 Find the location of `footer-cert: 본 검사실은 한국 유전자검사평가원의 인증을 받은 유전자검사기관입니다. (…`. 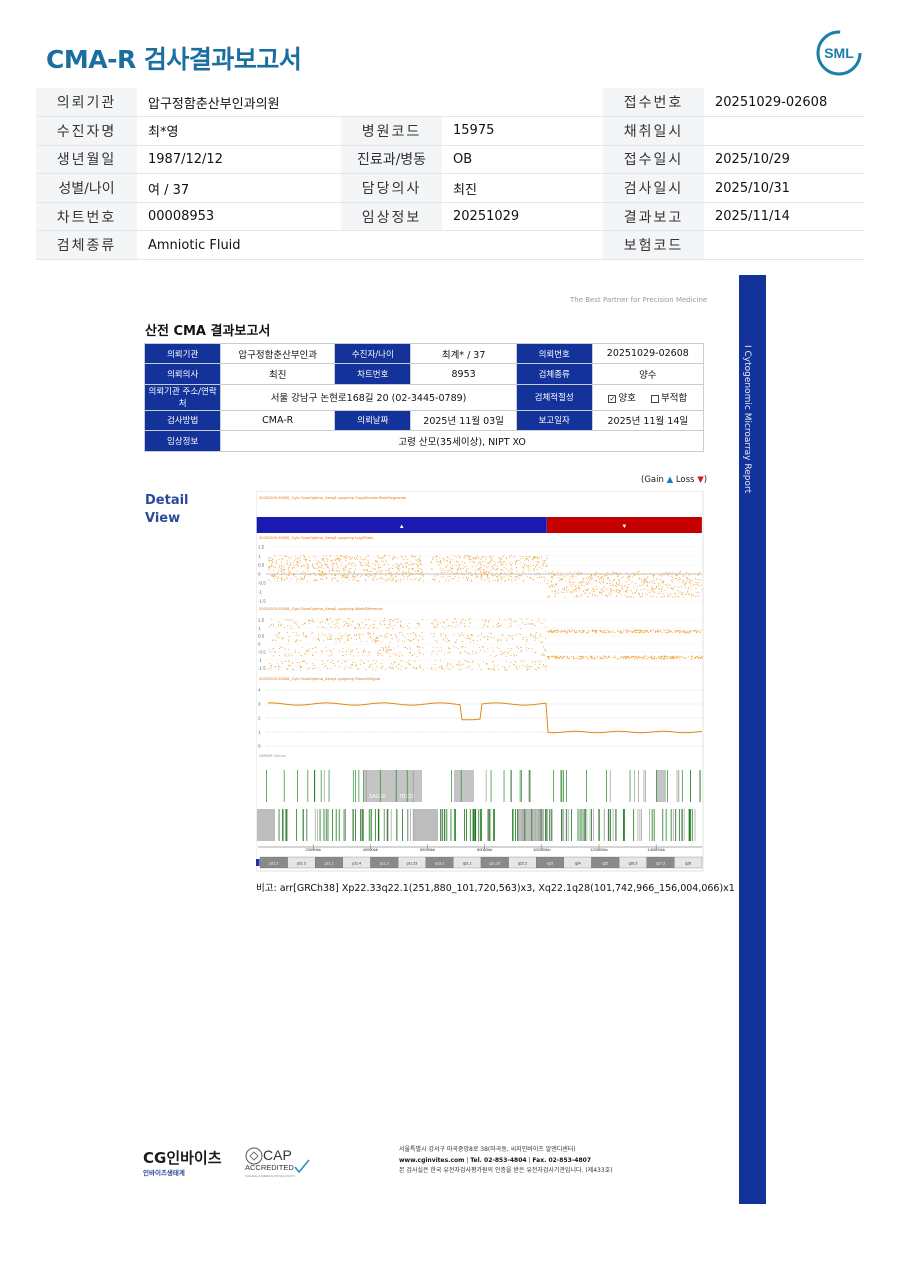

footer-cert: 본 검사실은 한국 유전자검사평가원의 인증을 받은 유전자검사기관입니다. (… is located at coordinates (506, 1170).